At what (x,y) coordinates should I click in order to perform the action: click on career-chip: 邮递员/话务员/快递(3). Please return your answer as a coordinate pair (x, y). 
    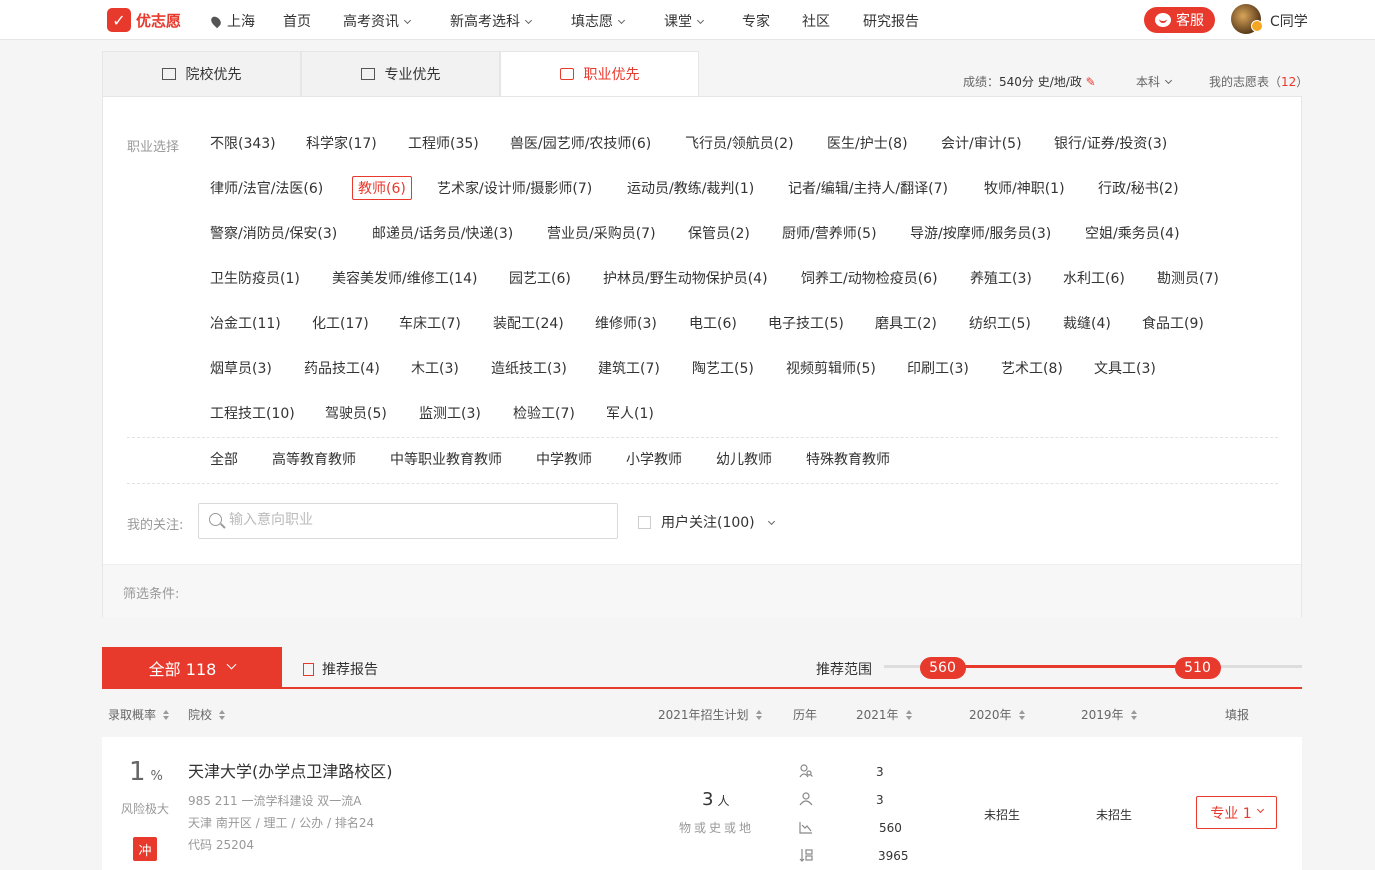
    Looking at the image, I should click on (442, 234).